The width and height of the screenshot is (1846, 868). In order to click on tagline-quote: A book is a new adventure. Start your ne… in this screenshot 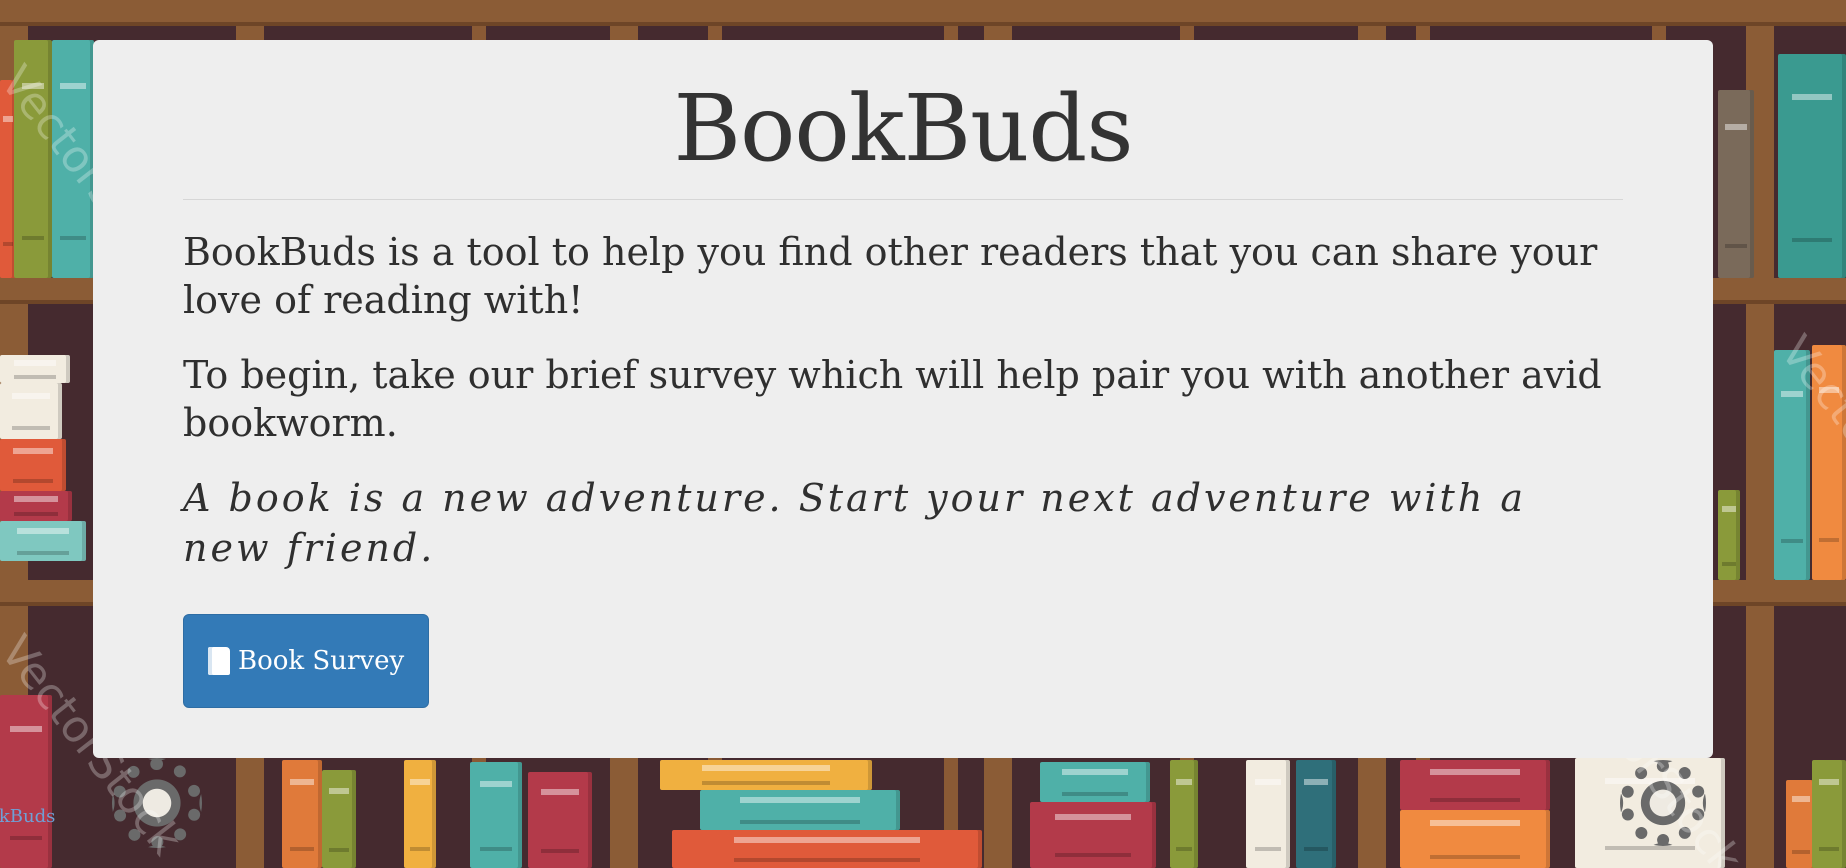, I will do `click(855, 523)`.